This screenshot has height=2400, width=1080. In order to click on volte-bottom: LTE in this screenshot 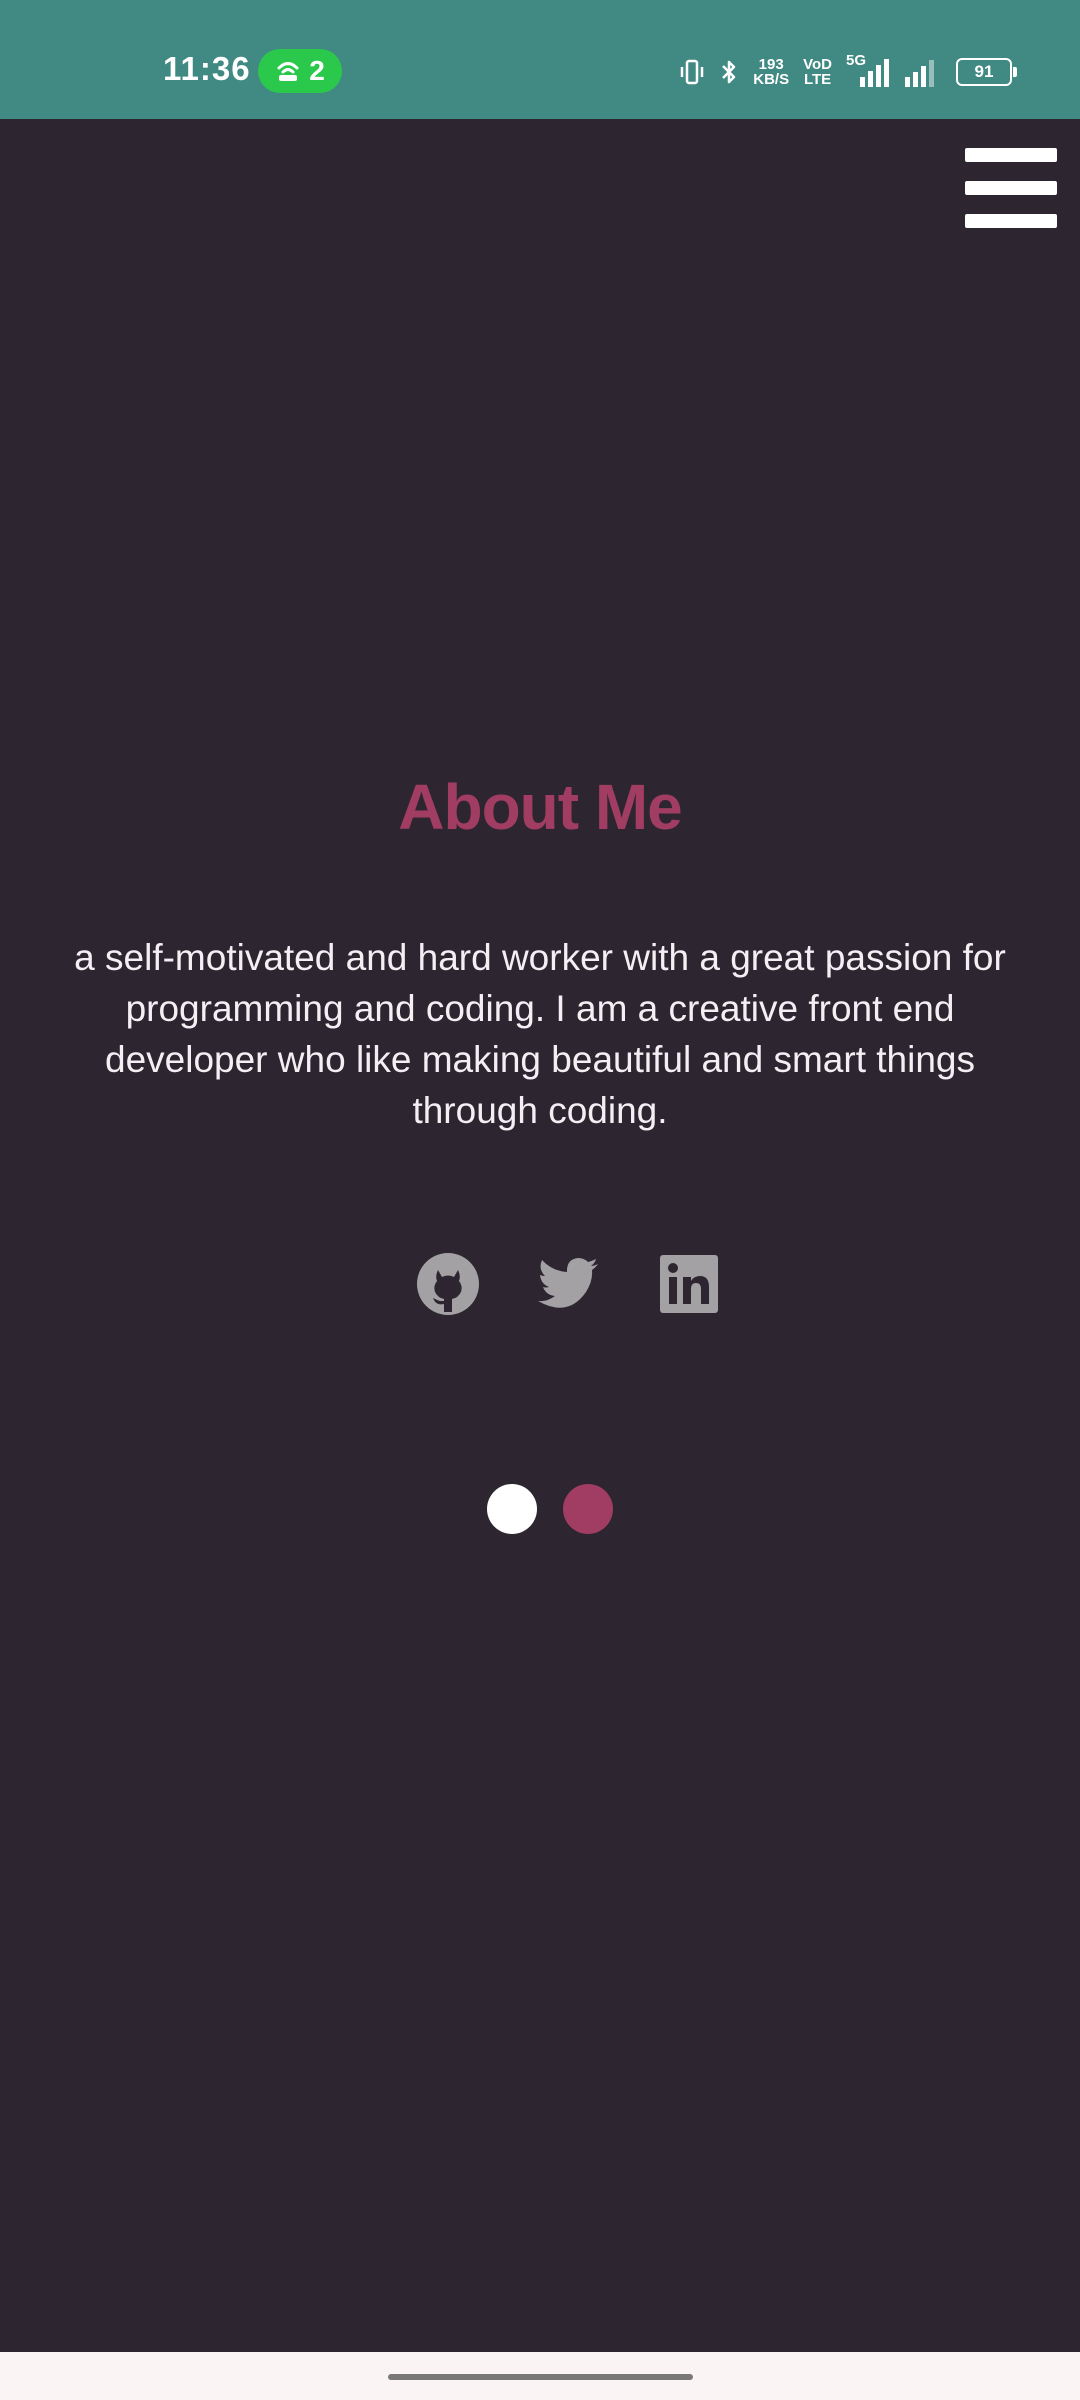, I will do `click(817, 79)`.